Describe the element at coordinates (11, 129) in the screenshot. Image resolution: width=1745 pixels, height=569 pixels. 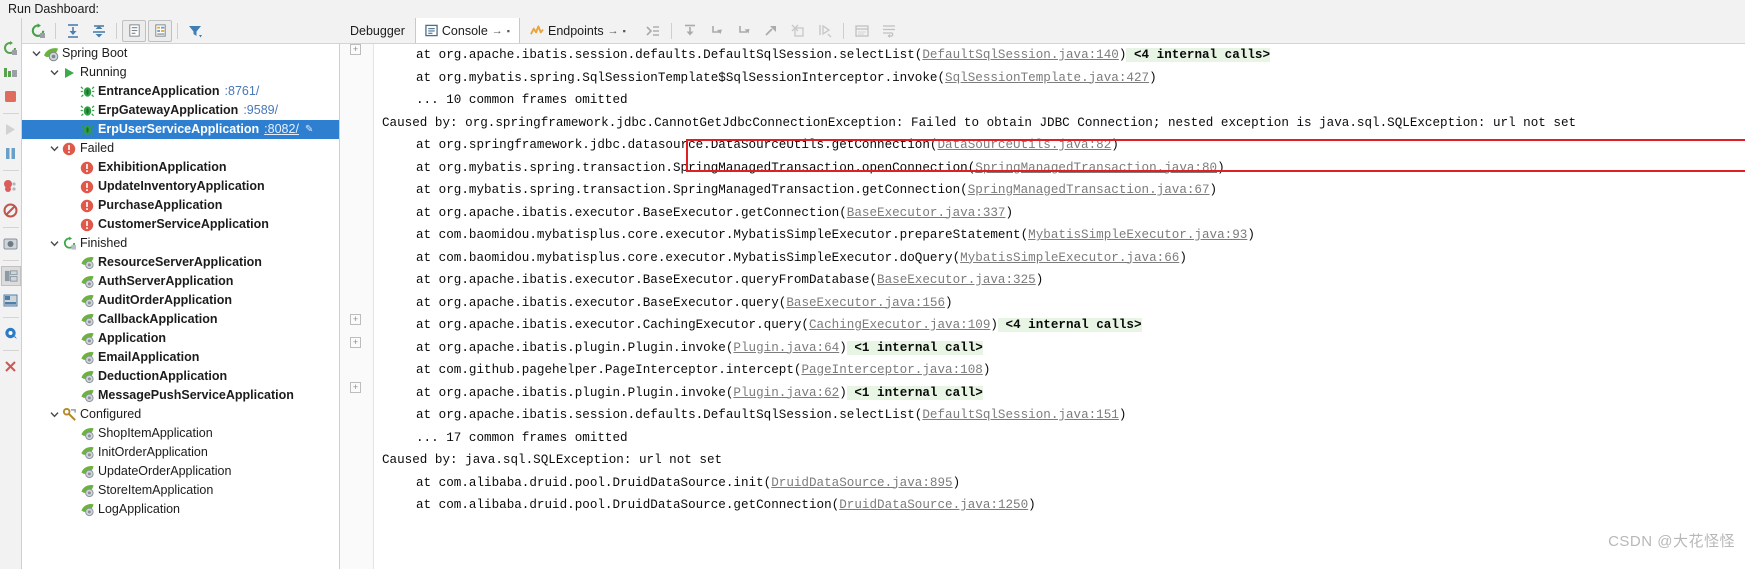
I see `resume-program-icon` at that location.